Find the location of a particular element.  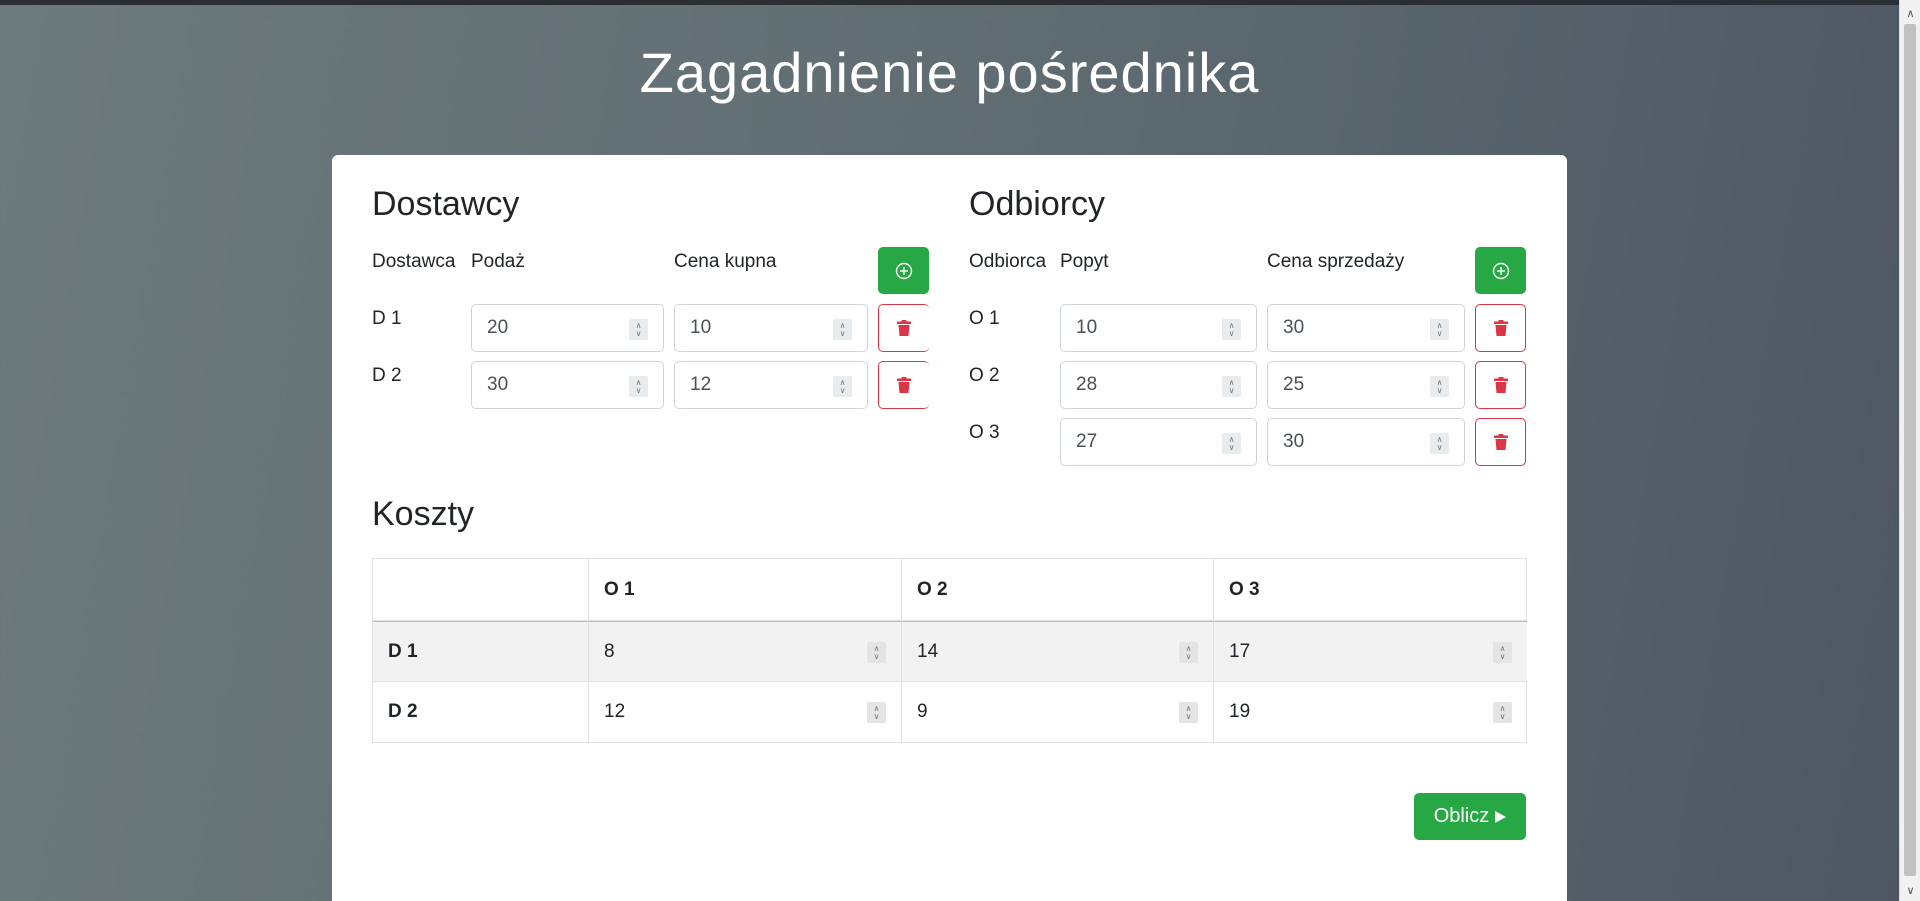

suppliers-col-supply: Podaż is located at coordinates (498, 261).